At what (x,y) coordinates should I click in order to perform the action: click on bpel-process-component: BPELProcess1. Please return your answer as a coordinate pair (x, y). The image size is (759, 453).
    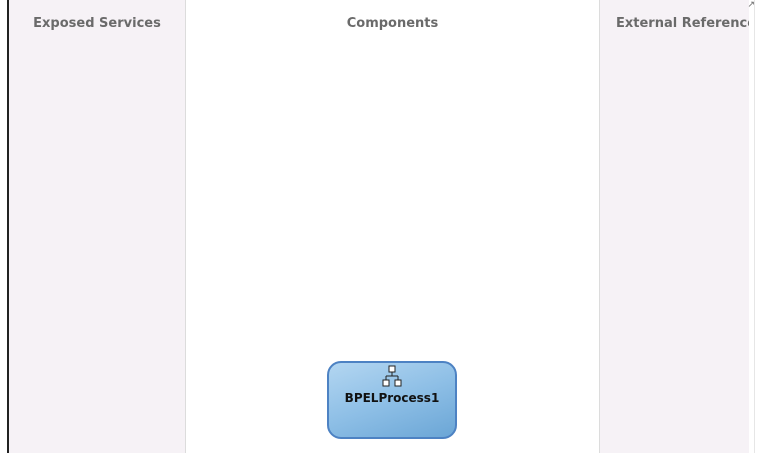
    Looking at the image, I should click on (392, 400).